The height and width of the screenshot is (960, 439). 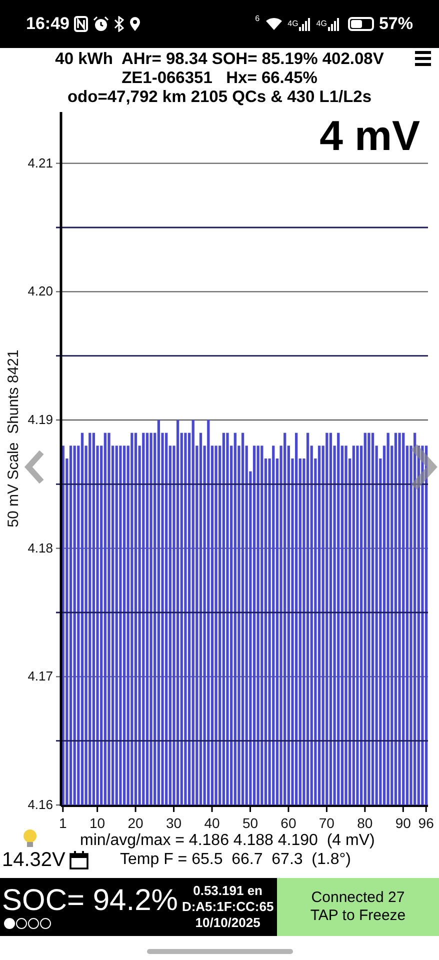 What do you see at coordinates (236, 859) in the screenshot?
I see `temperature: Temp F = 65.5 66.7 67.3 (1.8°)` at bounding box center [236, 859].